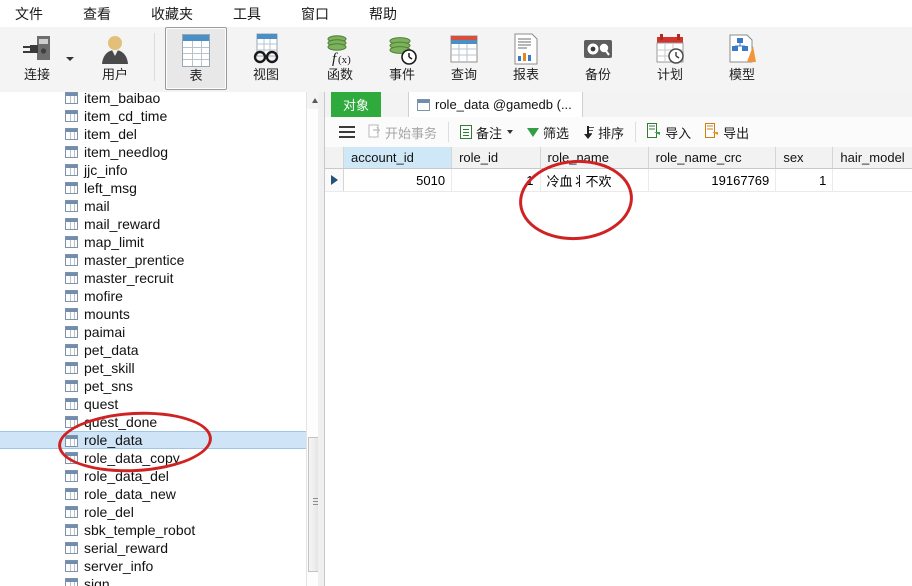  I want to click on cell-hair_model, so click(872, 180).